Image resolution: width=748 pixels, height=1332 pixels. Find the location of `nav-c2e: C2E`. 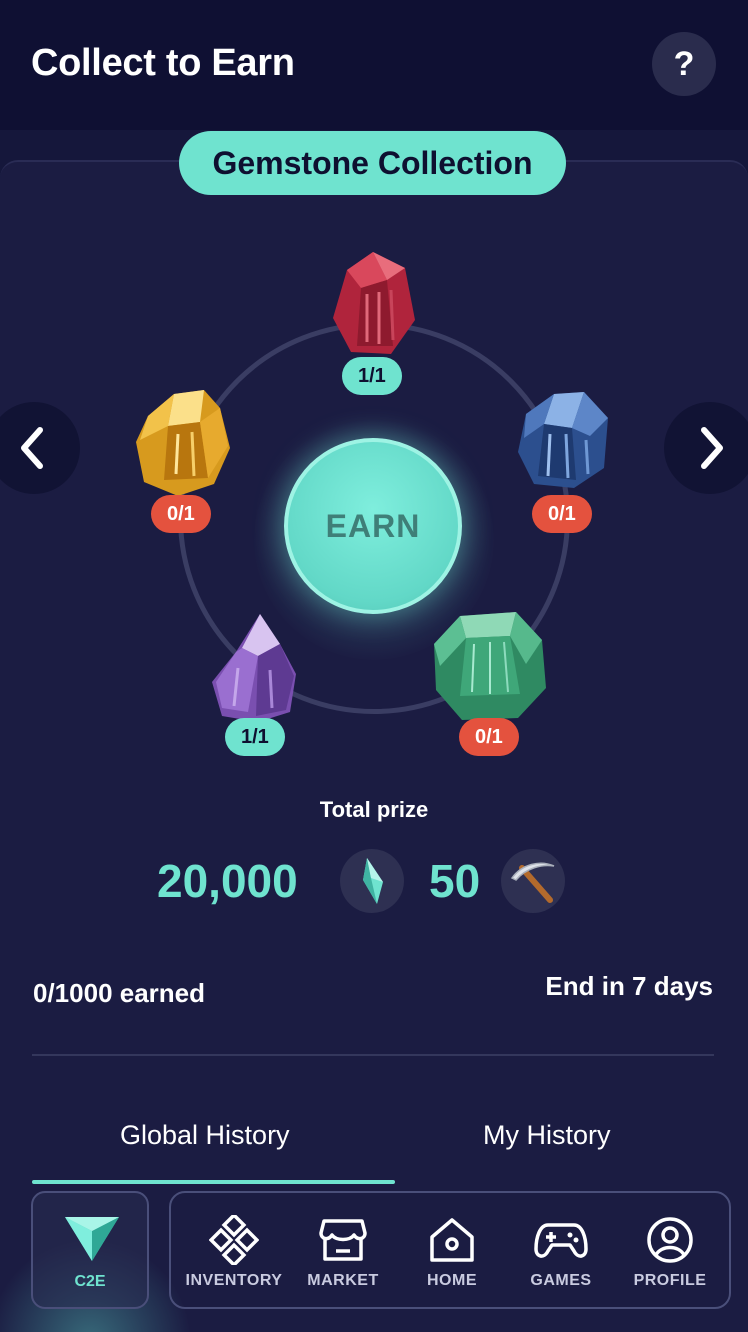

nav-c2e: C2E is located at coordinates (90, 1250).